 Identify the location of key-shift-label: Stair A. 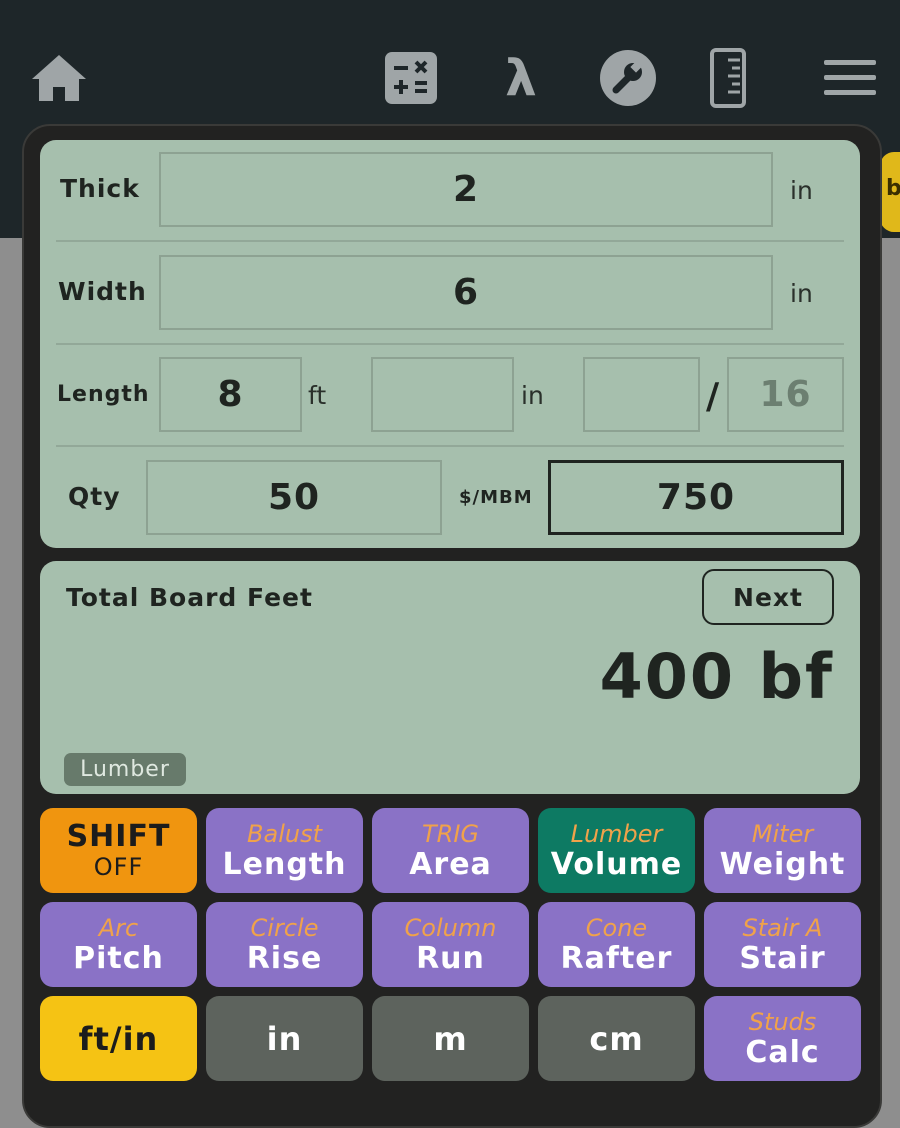
(782, 927).